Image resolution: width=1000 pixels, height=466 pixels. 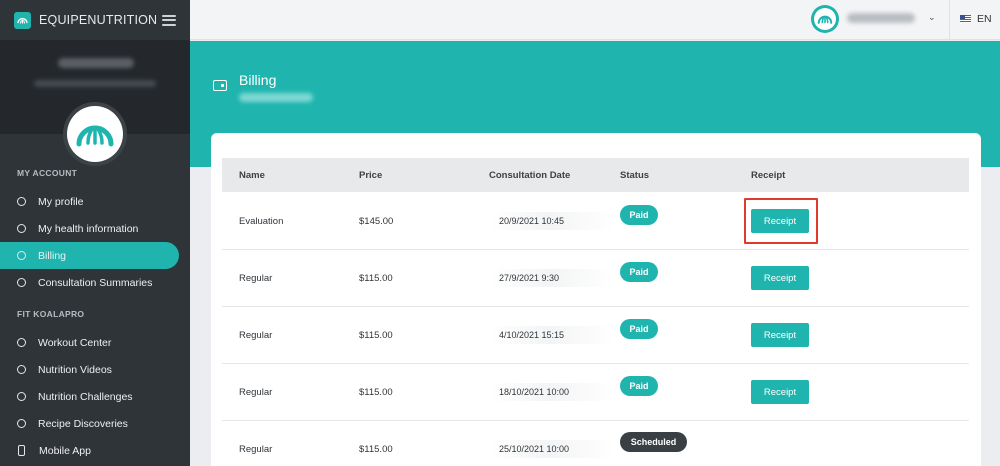 I want to click on row-date: 27/9/2021 9:30, so click(x=551, y=278).